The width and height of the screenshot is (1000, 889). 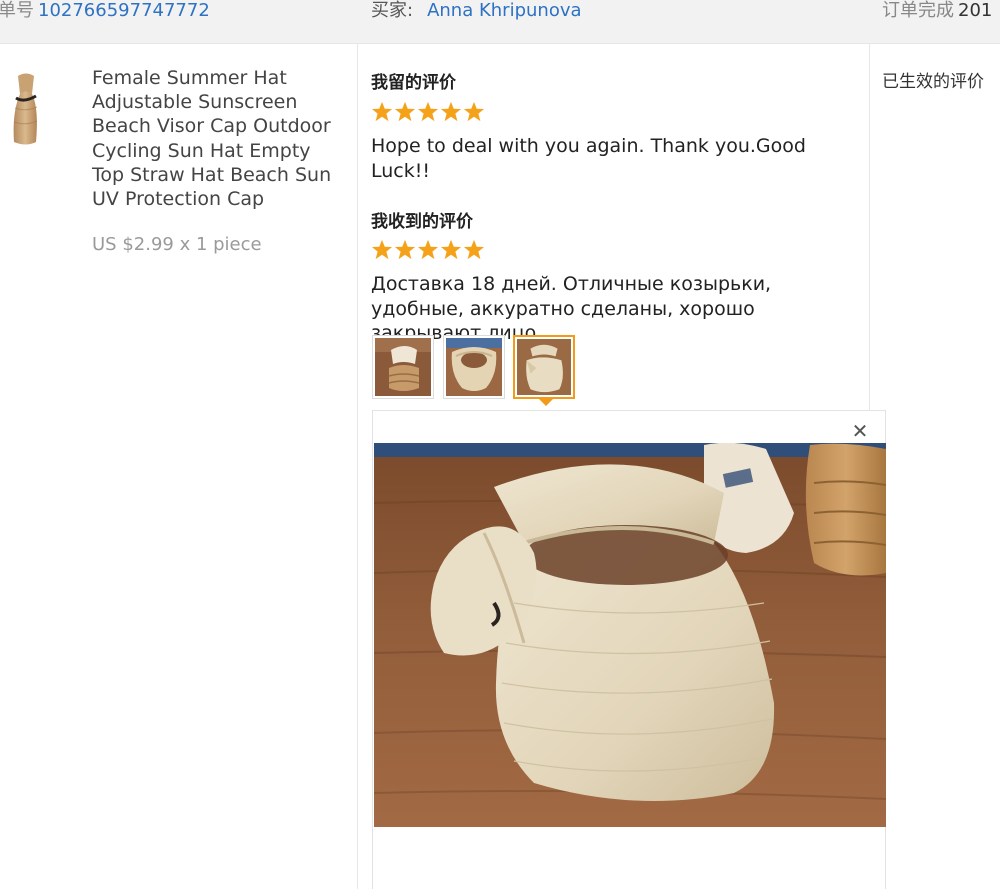 I want to click on my-feedback-rating, so click(x=428, y=111).